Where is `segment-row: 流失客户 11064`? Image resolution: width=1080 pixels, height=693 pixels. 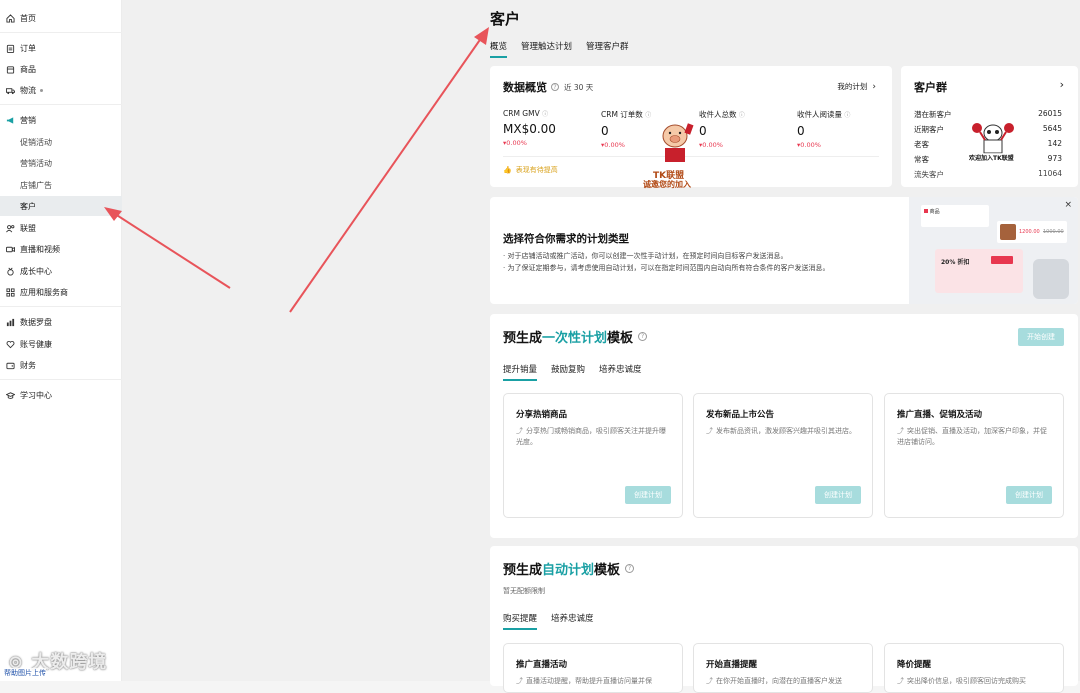 segment-row: 流失客户 11064 is located at coordinates (988, 173).